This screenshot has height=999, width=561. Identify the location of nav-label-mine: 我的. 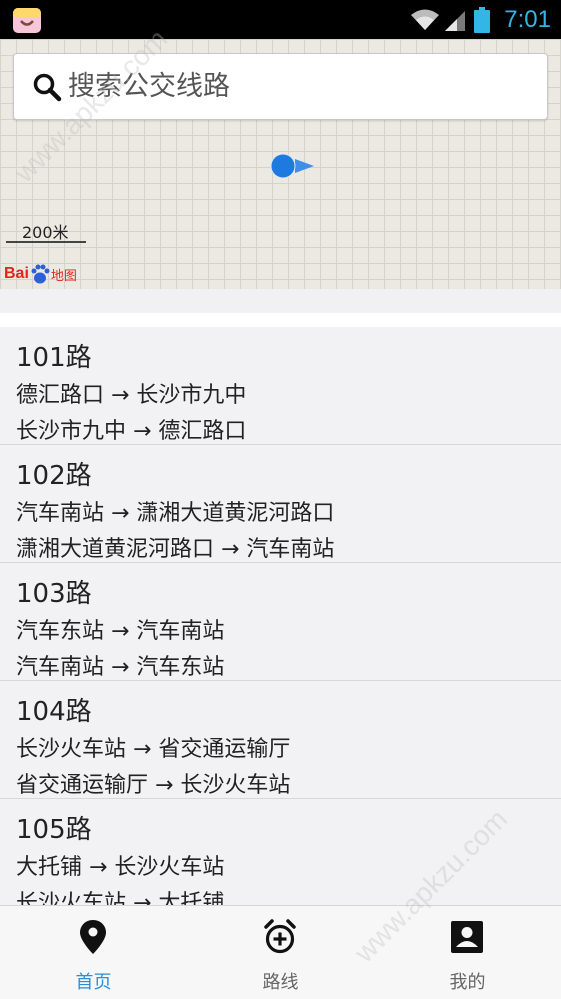
(467, 982).